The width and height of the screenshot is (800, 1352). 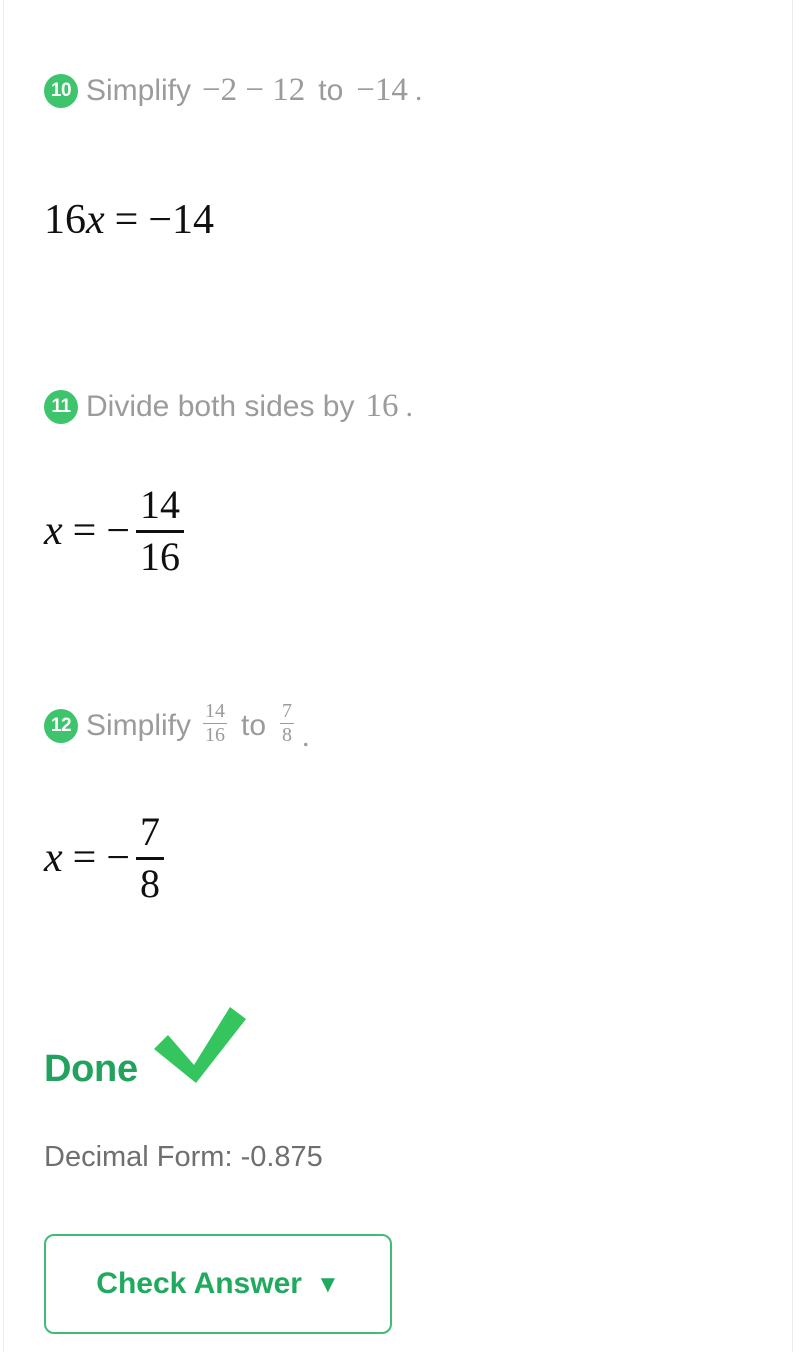 I want to click on step-10-equation: 16 x = −14, so click(x=129, y=220).